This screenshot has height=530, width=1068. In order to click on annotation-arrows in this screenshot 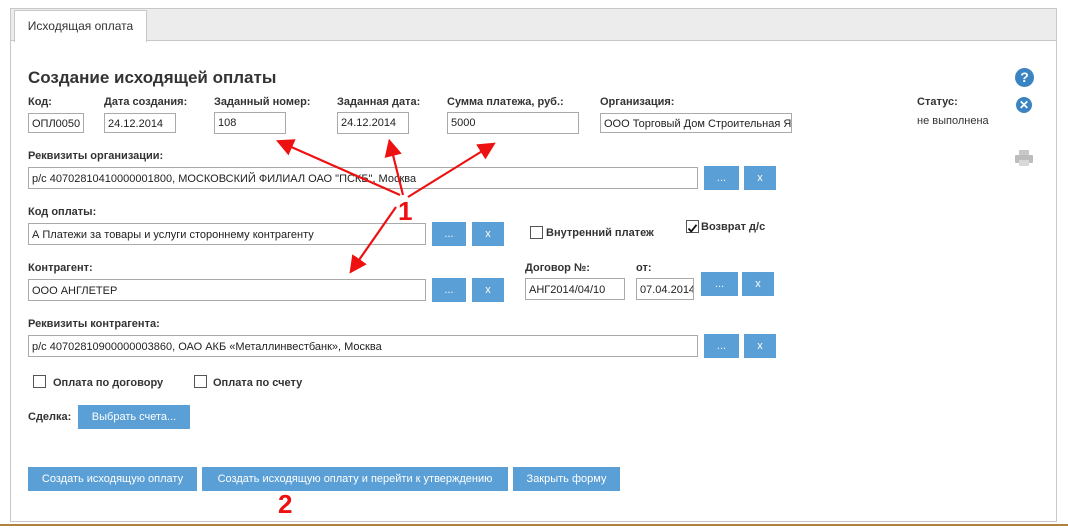, I will do `click(385, 206)`.